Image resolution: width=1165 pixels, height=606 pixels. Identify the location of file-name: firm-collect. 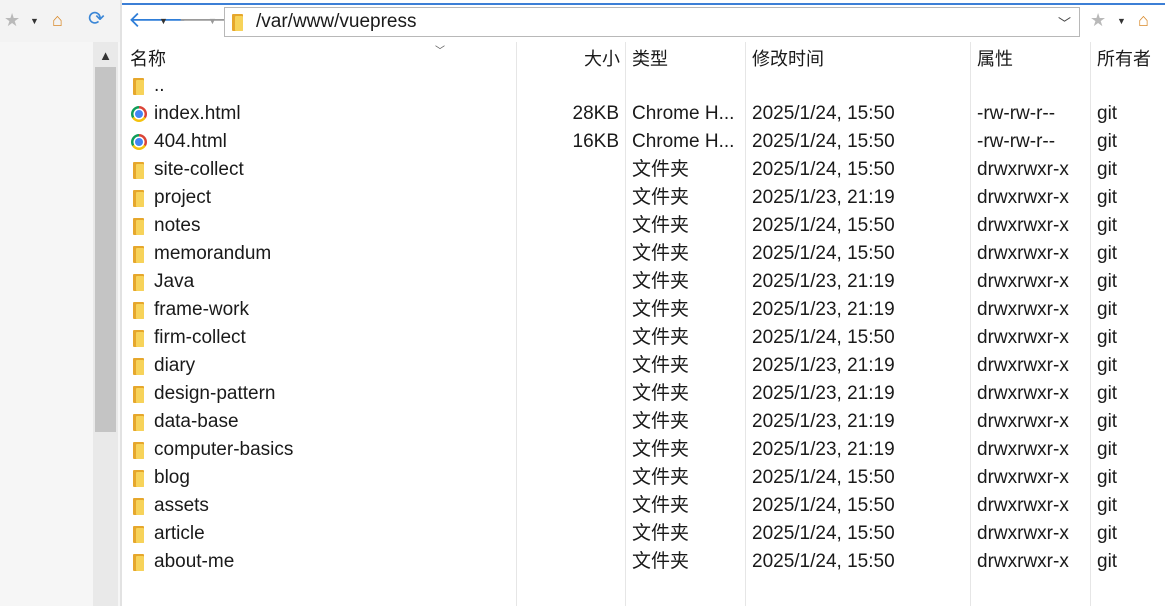
(200, 337).